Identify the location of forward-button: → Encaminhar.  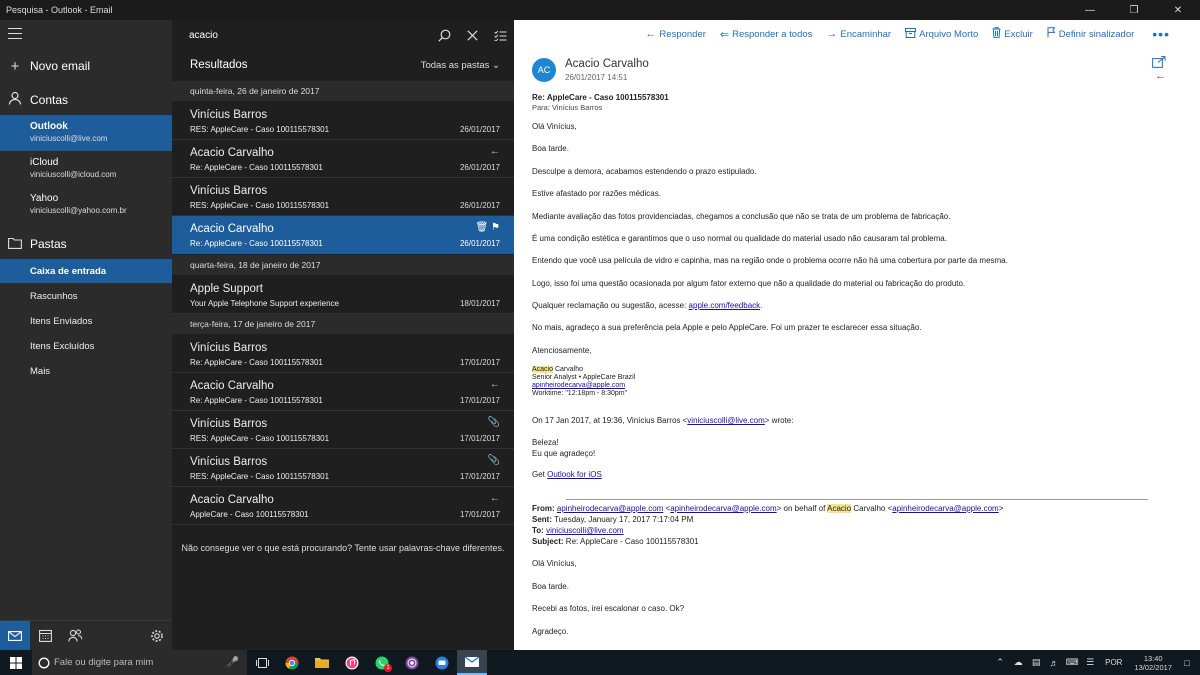
(858, 34).